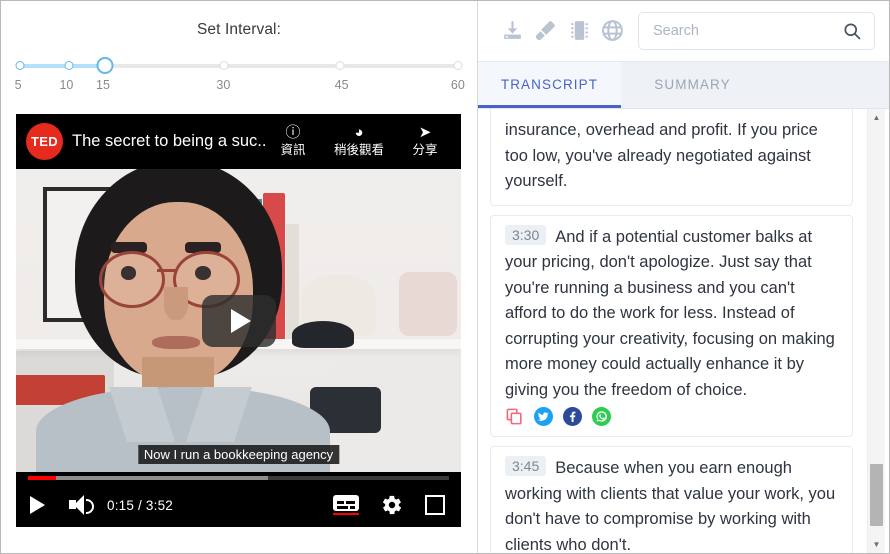 The width and height of the screenshot is (890, 554). I want to click on clock-icon: ◕, so click(359, 132).